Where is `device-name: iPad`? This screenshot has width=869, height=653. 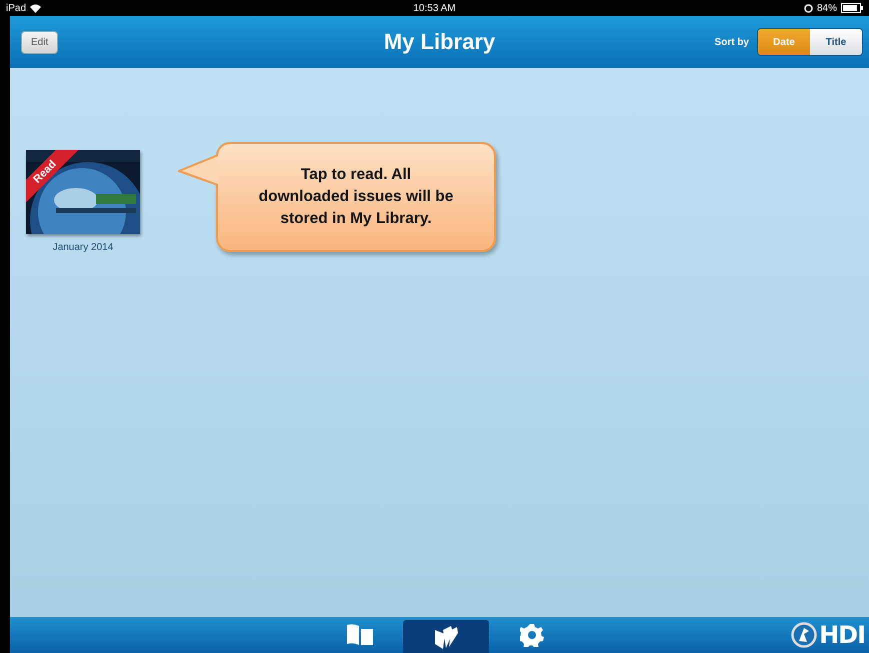 device-name: iPad is located at coordinates (16, 8).